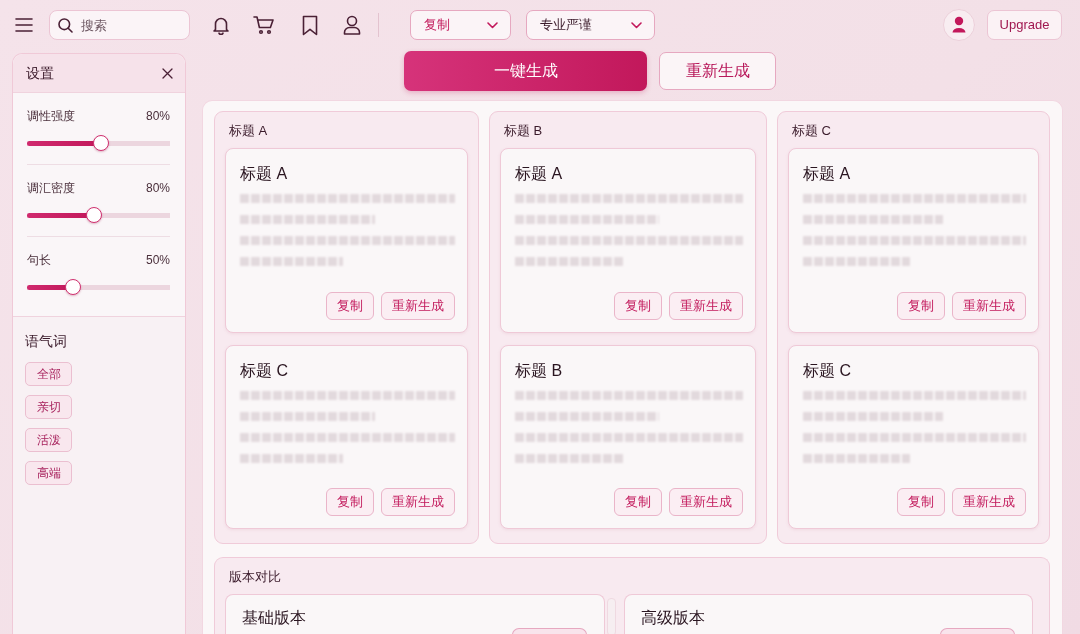  Describe the element at coordinates (525, 71) in the screenshot. I see `generate-button: 一键生成` at that location.